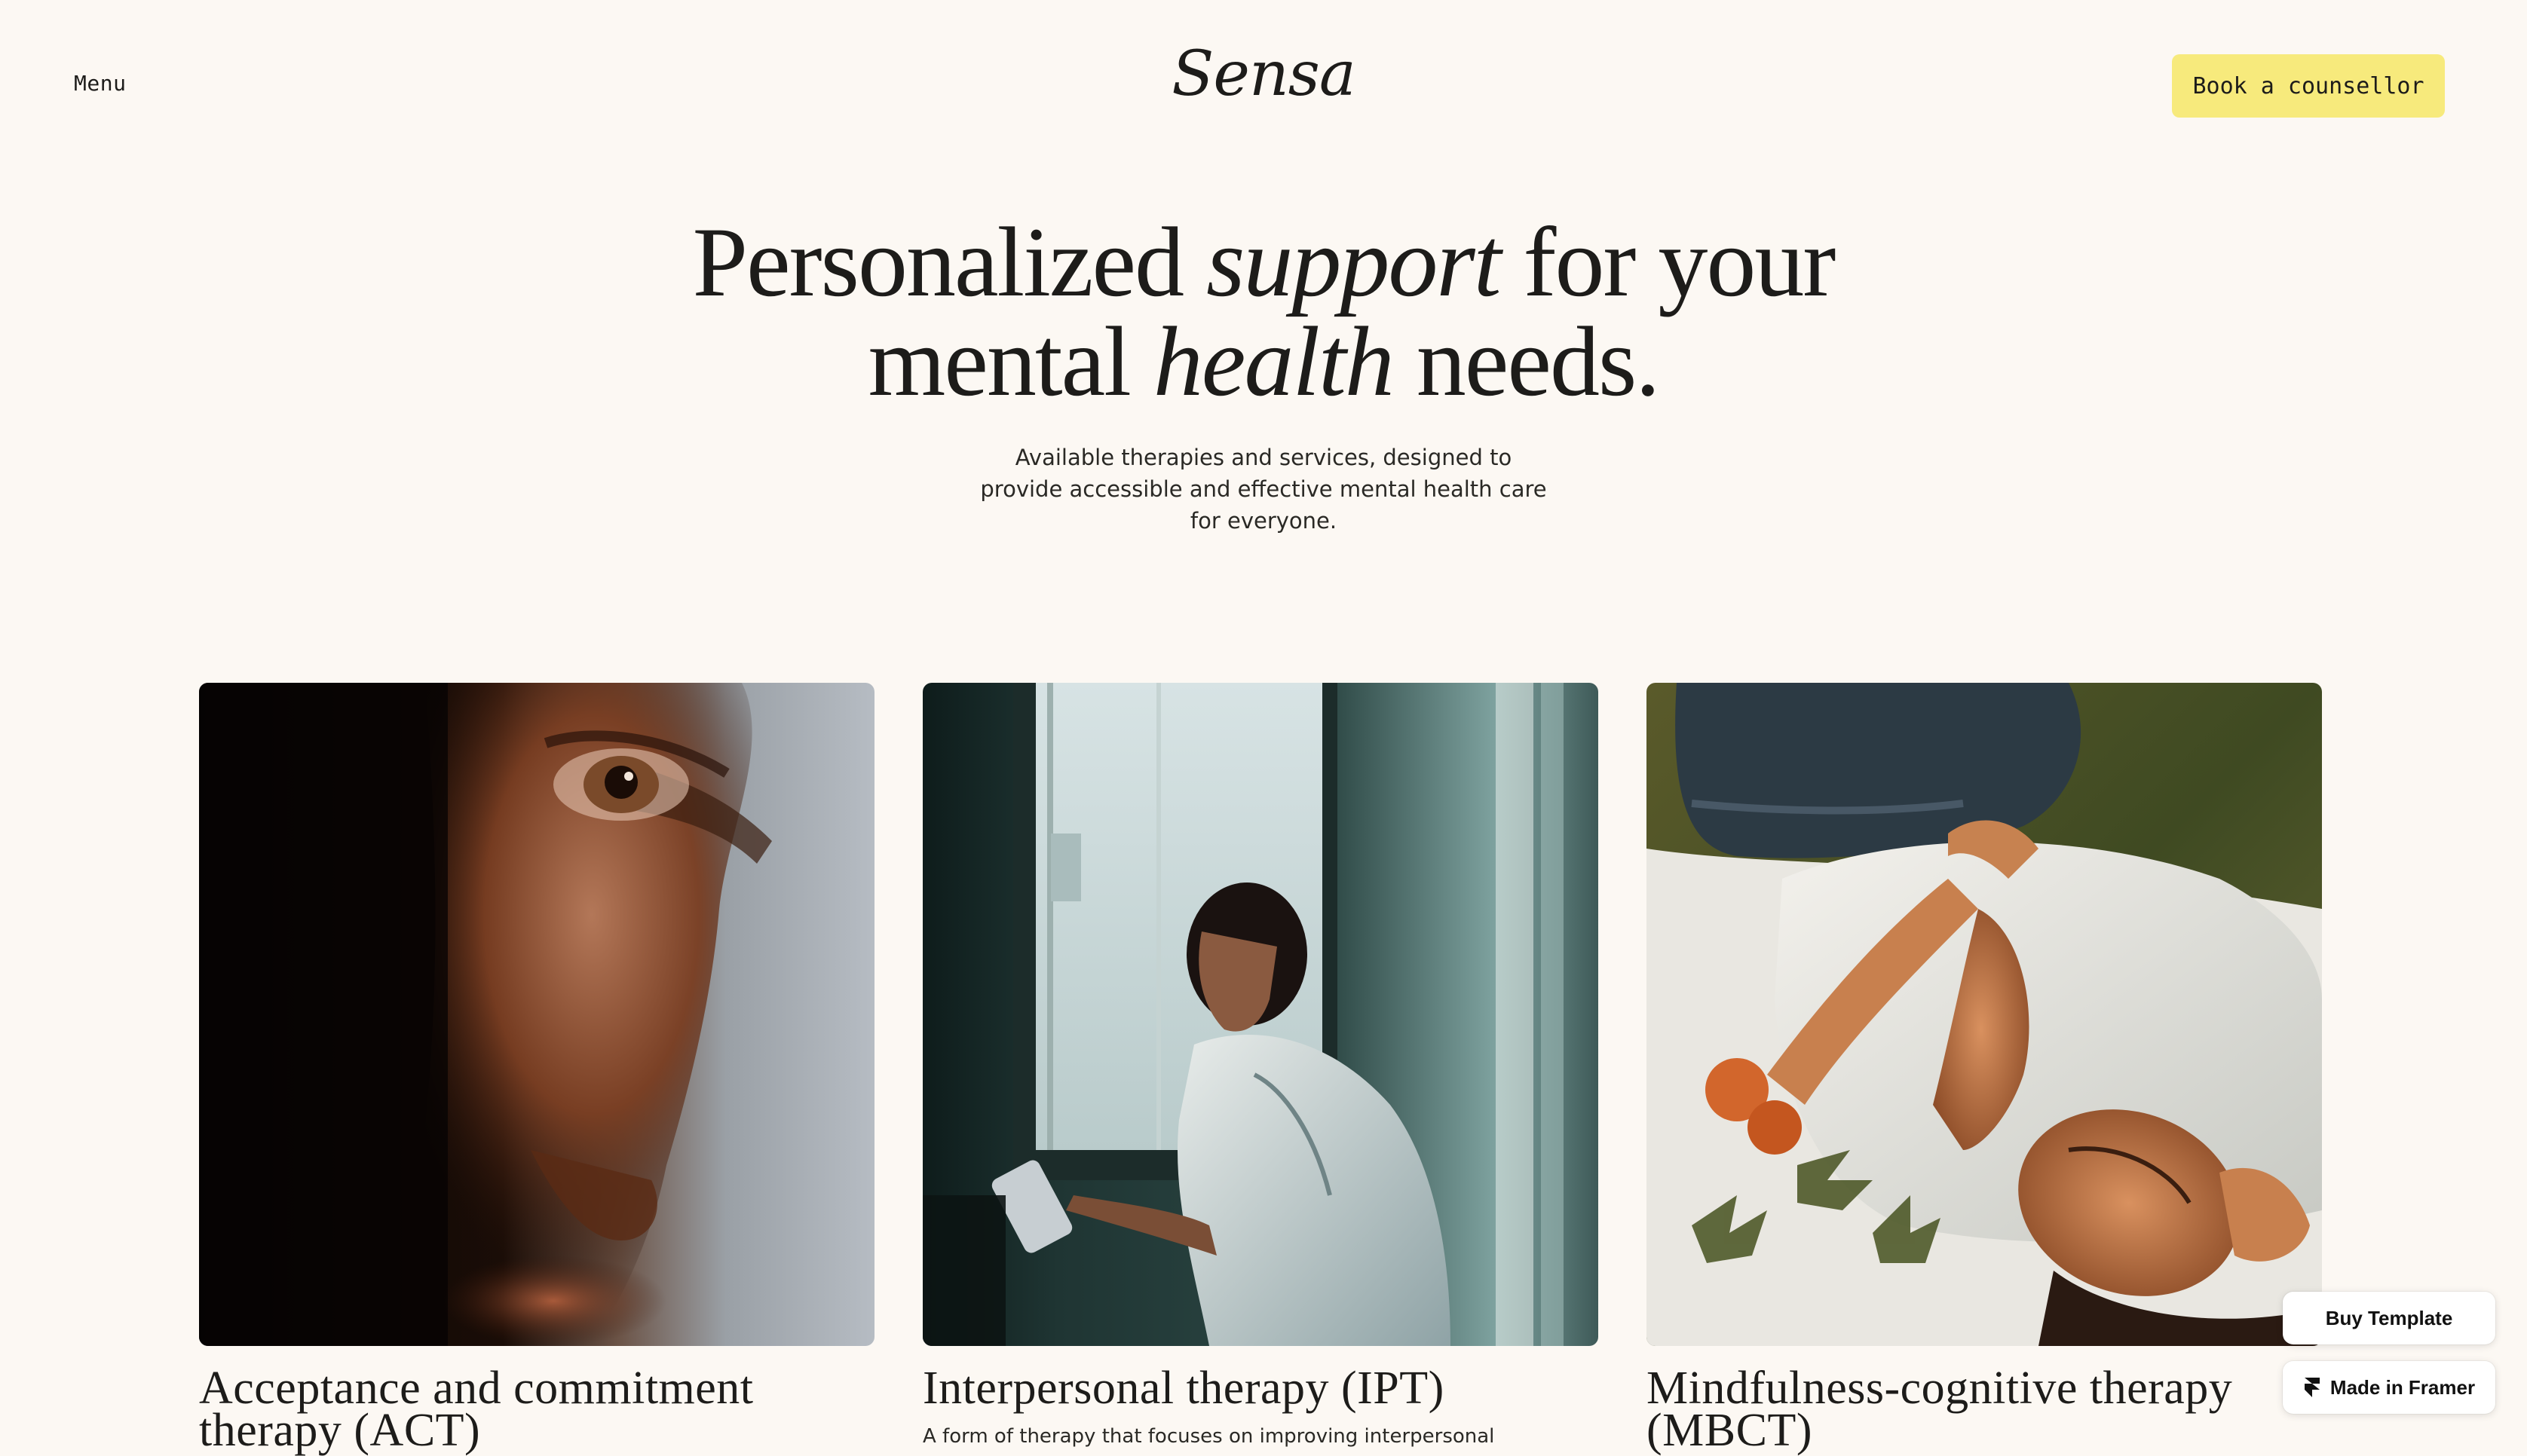 The height and width of the screenshot is (1456, 2527). What do you see at coordinates (100, 83) in the screenshot?
I see `menu-button: Menu` at bounding box center [100, 83].